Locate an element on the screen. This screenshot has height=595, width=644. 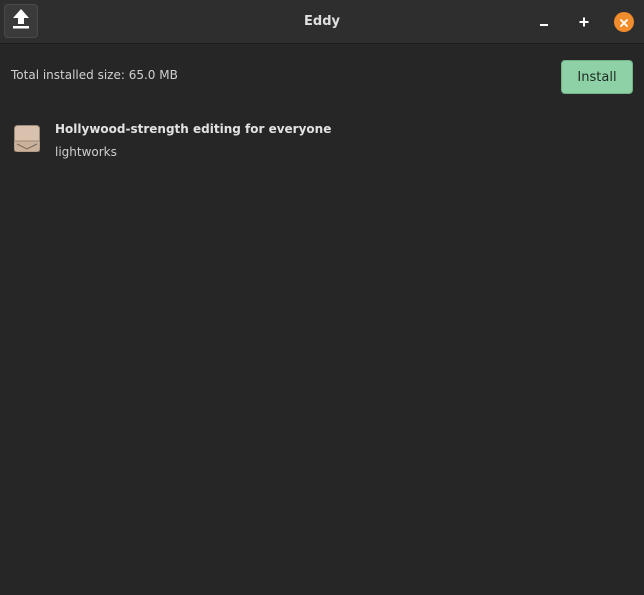
maximize-button is located at coordinates (584, 22).